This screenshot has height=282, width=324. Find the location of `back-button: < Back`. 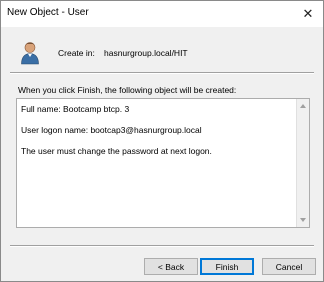

back-button: < Back is located at coordinates (171, 266).